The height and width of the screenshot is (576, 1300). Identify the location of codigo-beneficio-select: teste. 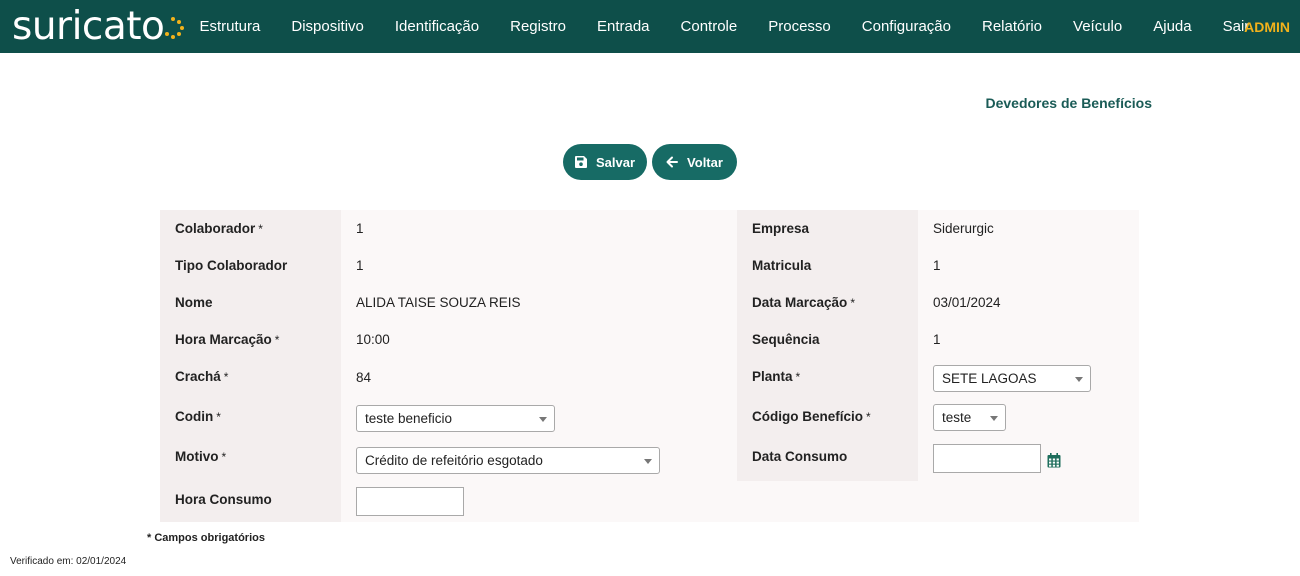
(969, 417).